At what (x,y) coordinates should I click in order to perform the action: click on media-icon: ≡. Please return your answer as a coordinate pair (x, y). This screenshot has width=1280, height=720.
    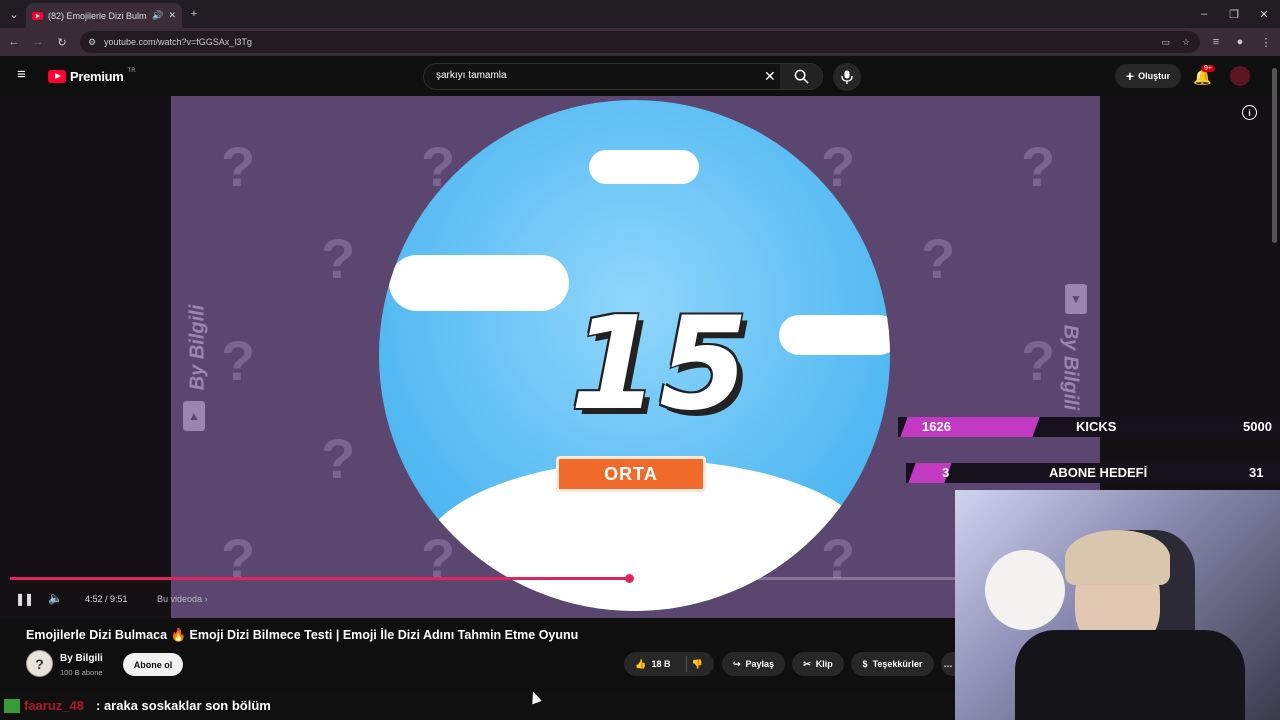
    Looking at the image, I should click on (1216, 42).